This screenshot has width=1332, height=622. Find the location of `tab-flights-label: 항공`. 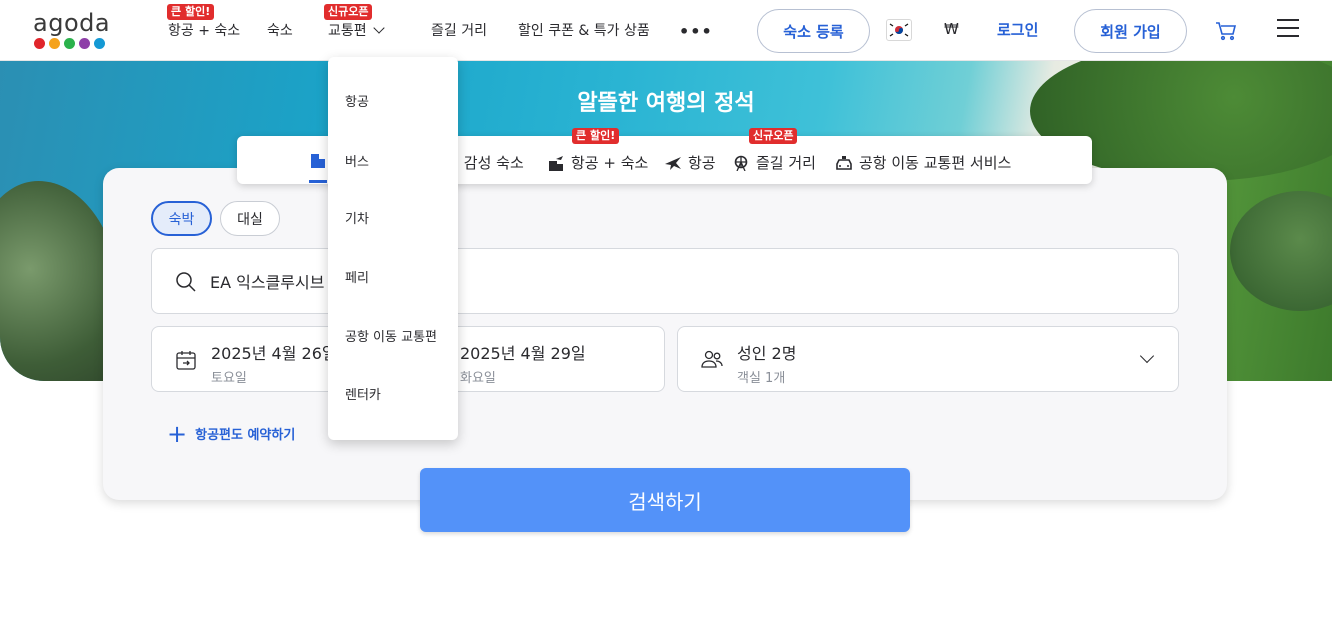

tab-flights-label: 항공 is located at coordinates (702, 163).